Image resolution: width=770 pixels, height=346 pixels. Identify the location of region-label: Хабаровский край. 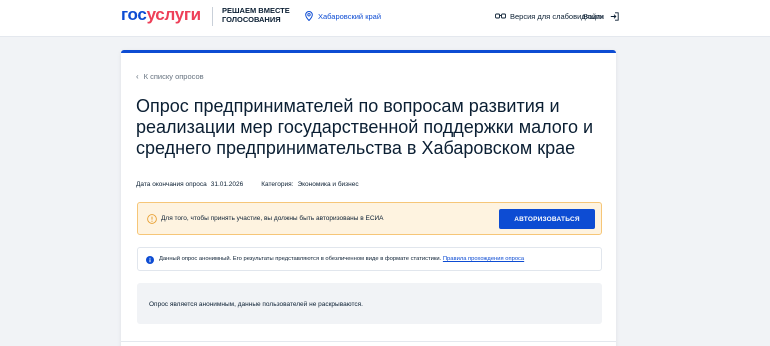
(350, 16).